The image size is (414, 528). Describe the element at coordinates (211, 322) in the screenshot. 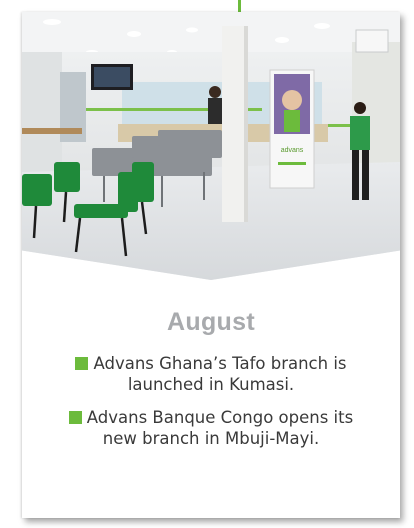

I see `month-heading: August` at that location.